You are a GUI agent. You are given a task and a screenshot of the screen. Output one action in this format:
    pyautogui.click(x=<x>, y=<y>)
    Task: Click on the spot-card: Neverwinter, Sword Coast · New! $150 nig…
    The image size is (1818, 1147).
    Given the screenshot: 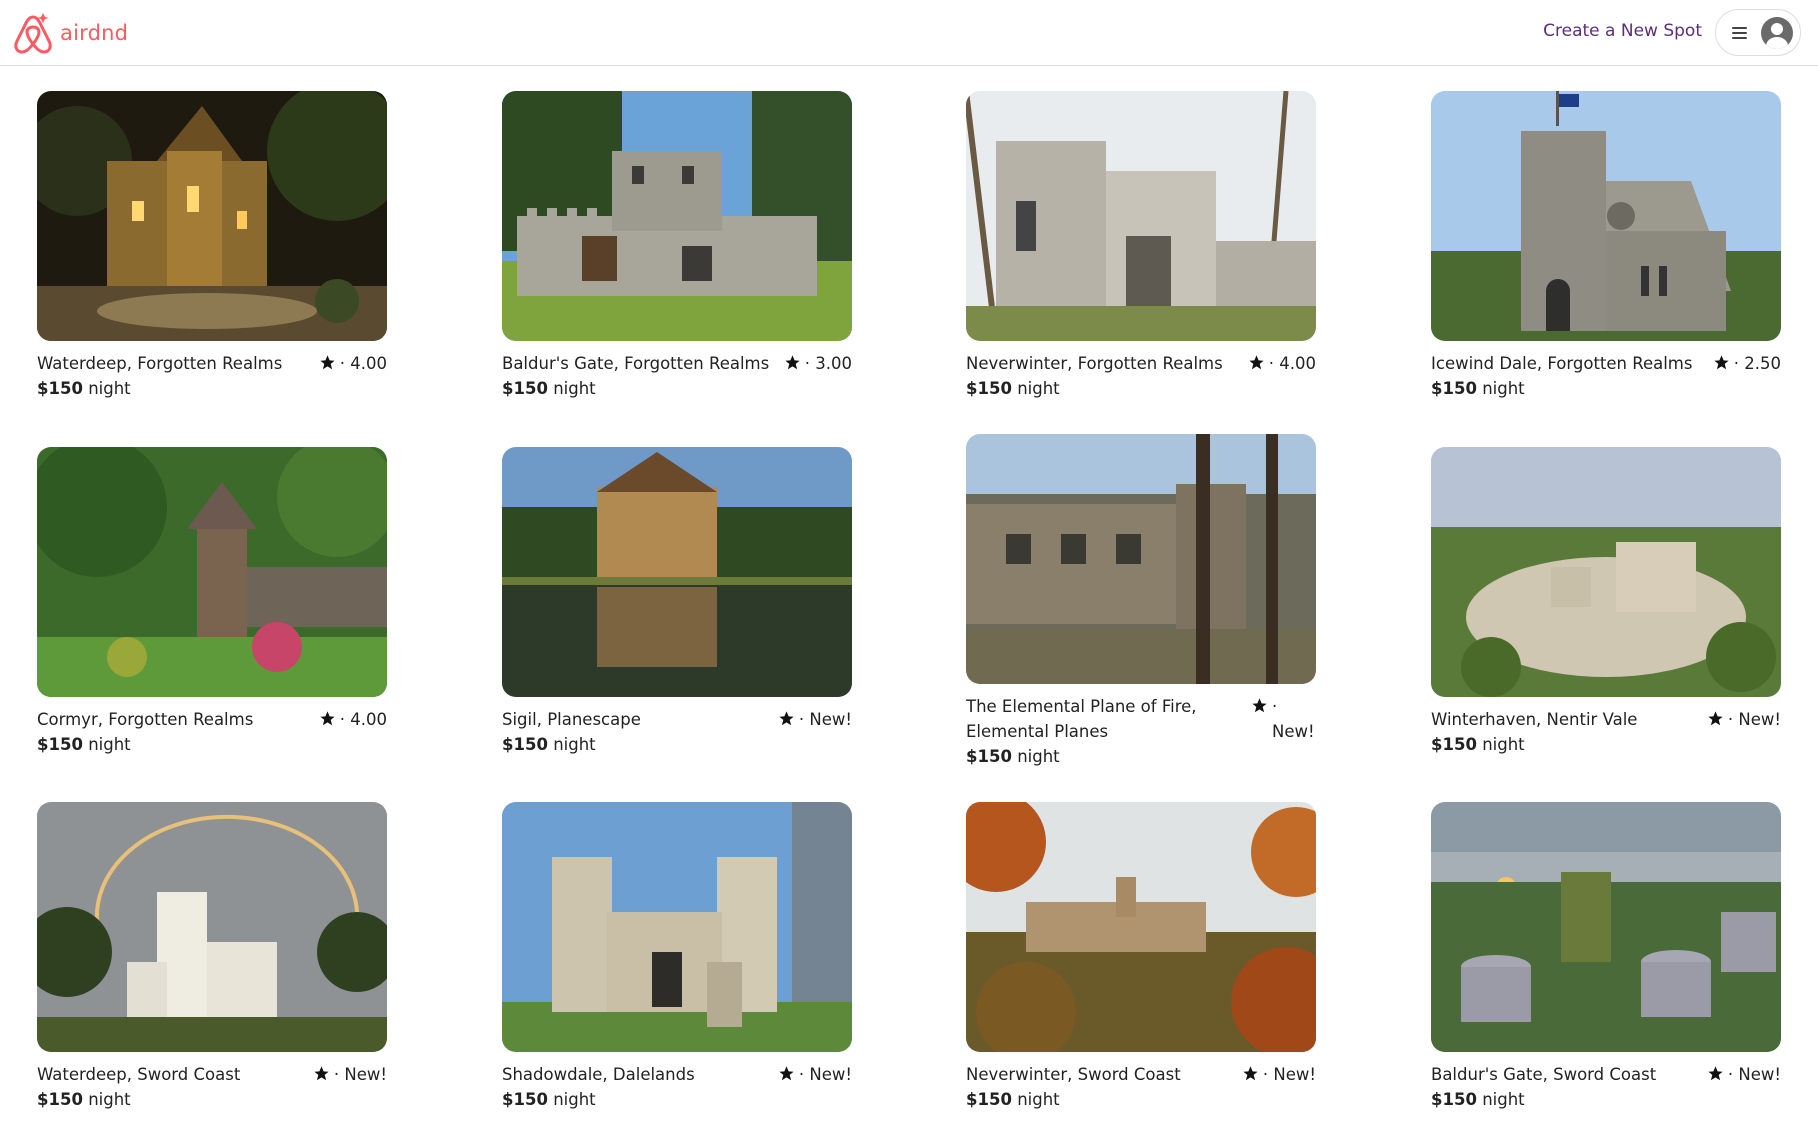 What is the action you would take?
    pyautogui.click(x=1141, y=957)
    